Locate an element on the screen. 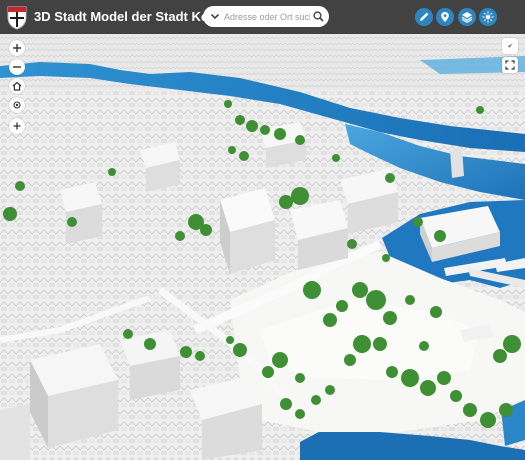 The image size is (525, 460). zoom-in-icon is located at coordinates (17, 48).